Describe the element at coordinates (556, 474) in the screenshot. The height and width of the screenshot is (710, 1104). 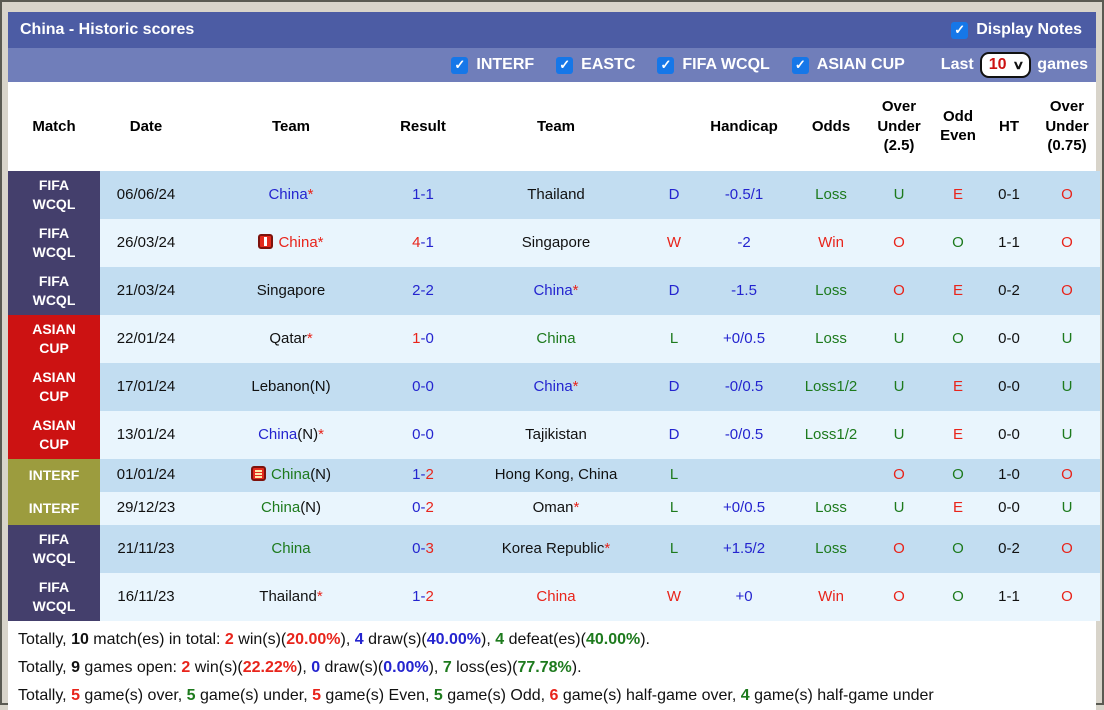
I see `away-team-cell: Hong Kong, China` at that location.